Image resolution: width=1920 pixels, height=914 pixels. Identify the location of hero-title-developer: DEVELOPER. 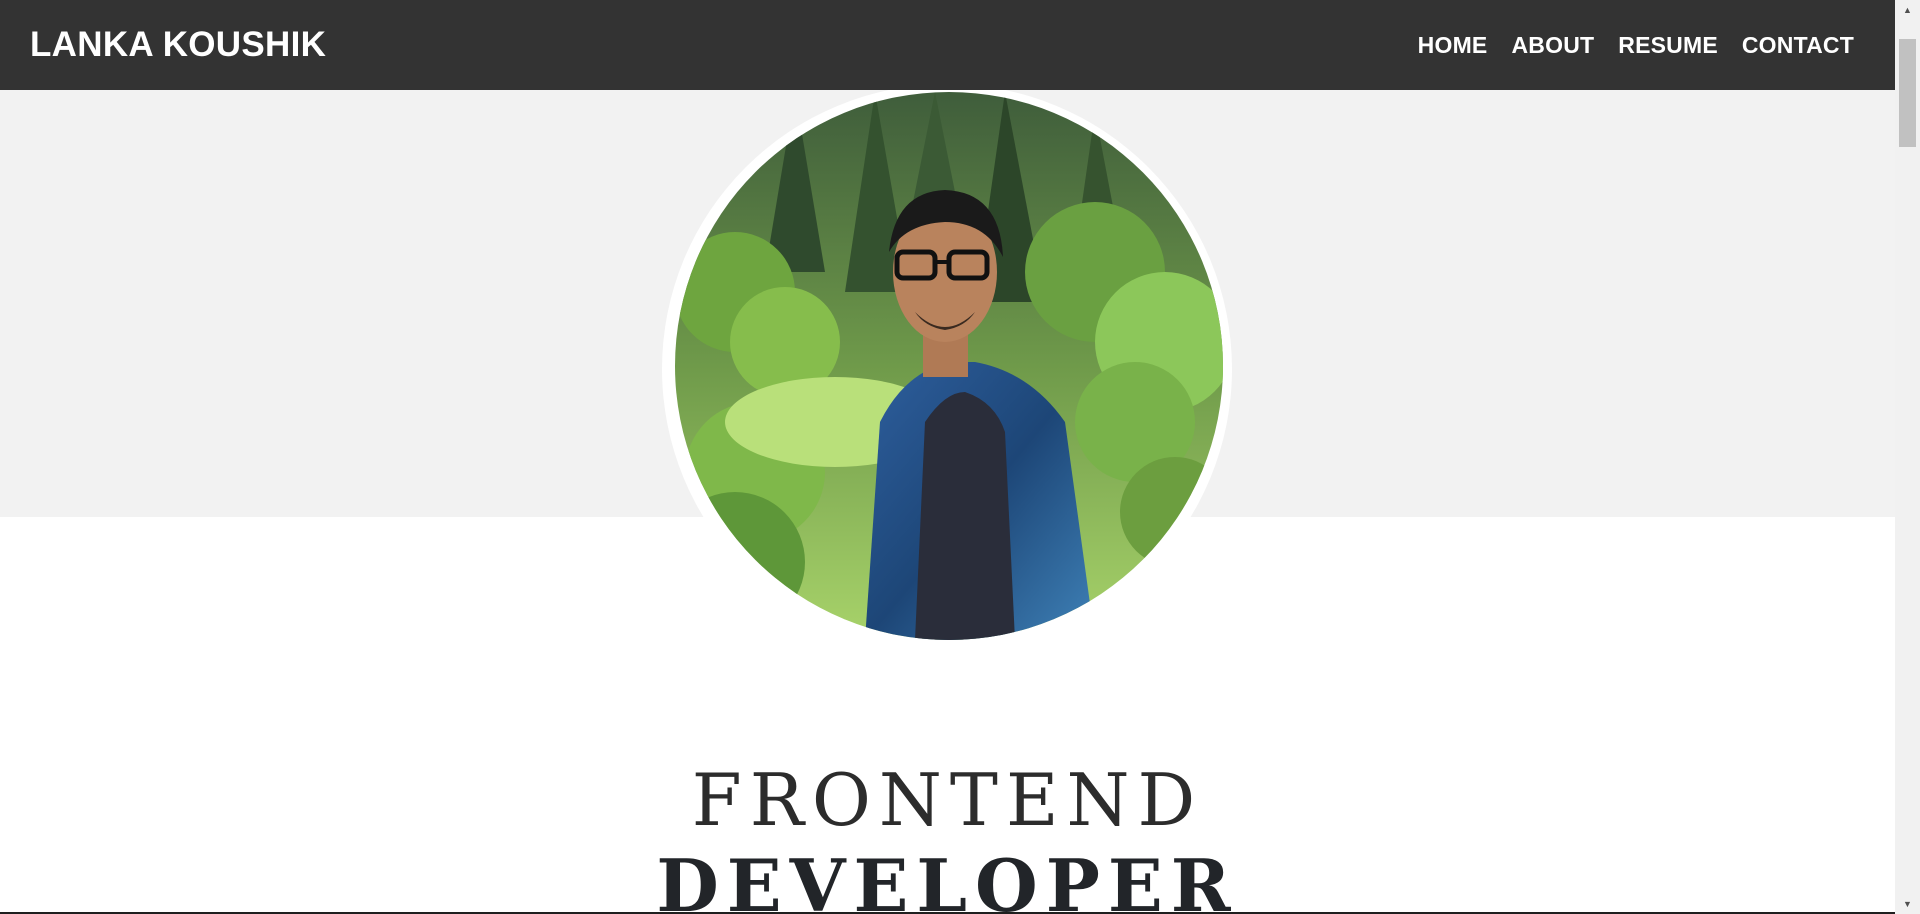
(947, 878).